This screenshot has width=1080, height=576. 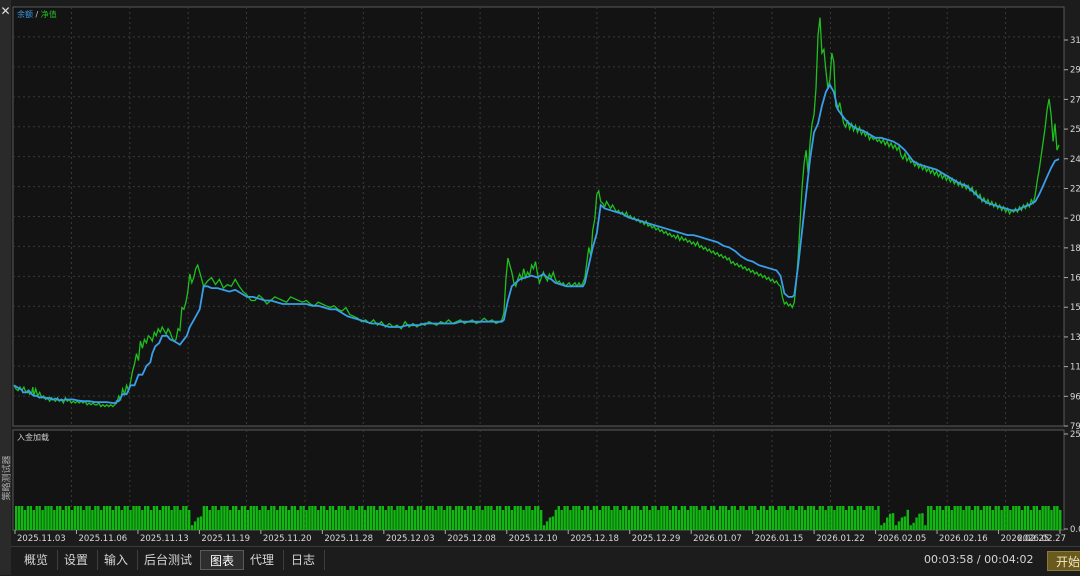 I want to click on x-tick-label: 2026.02.27, so click(x=1041, y=539).